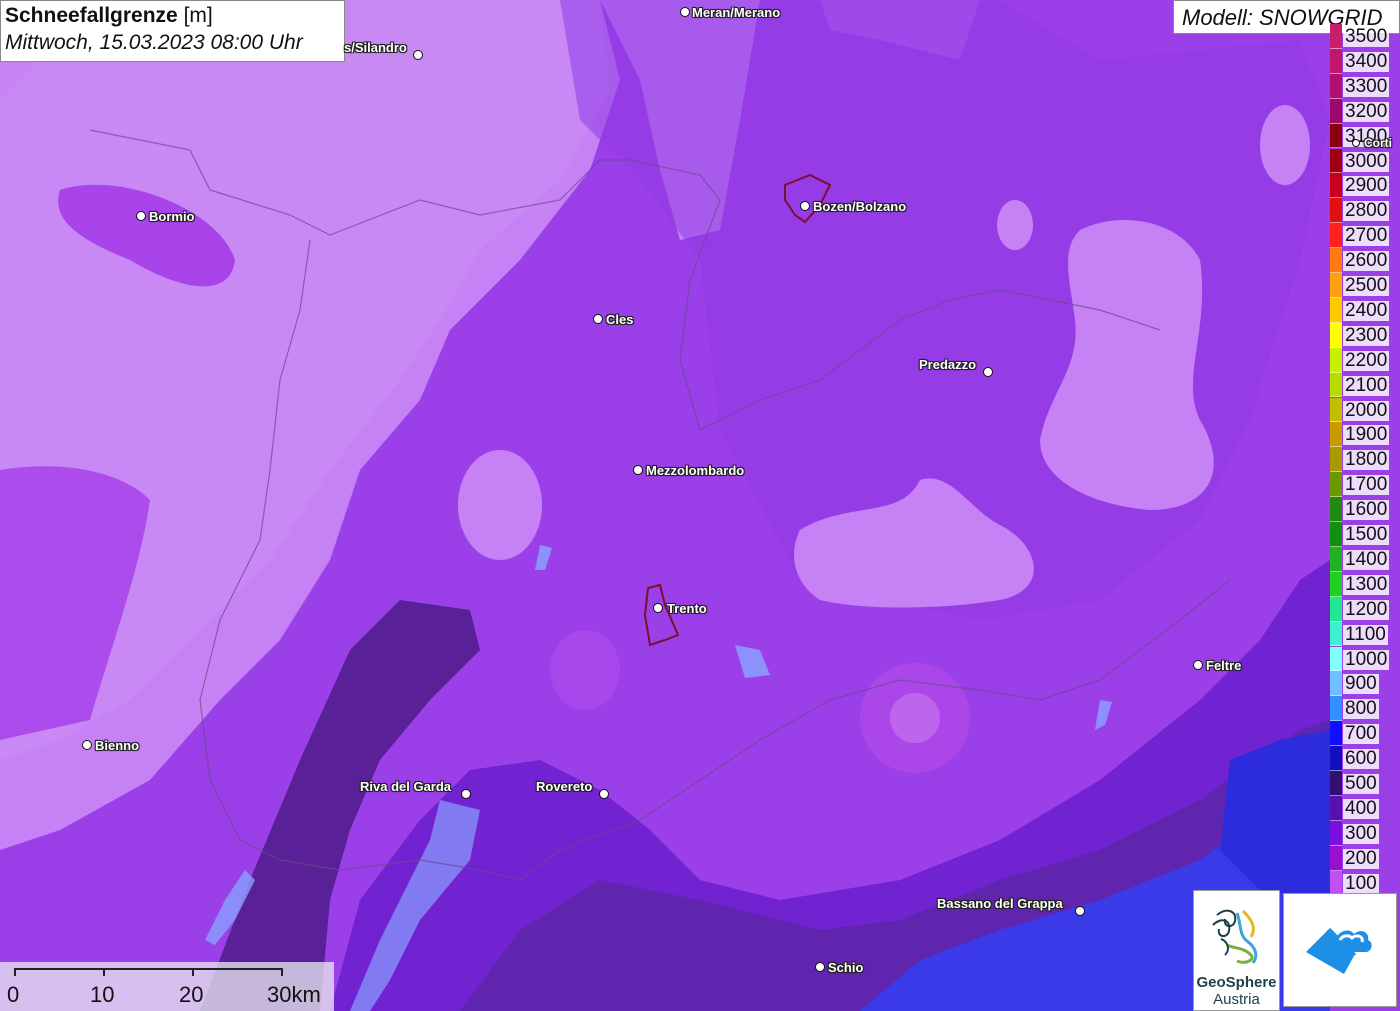  I want to click on city-label-trento: Trento, so click(687, 608).